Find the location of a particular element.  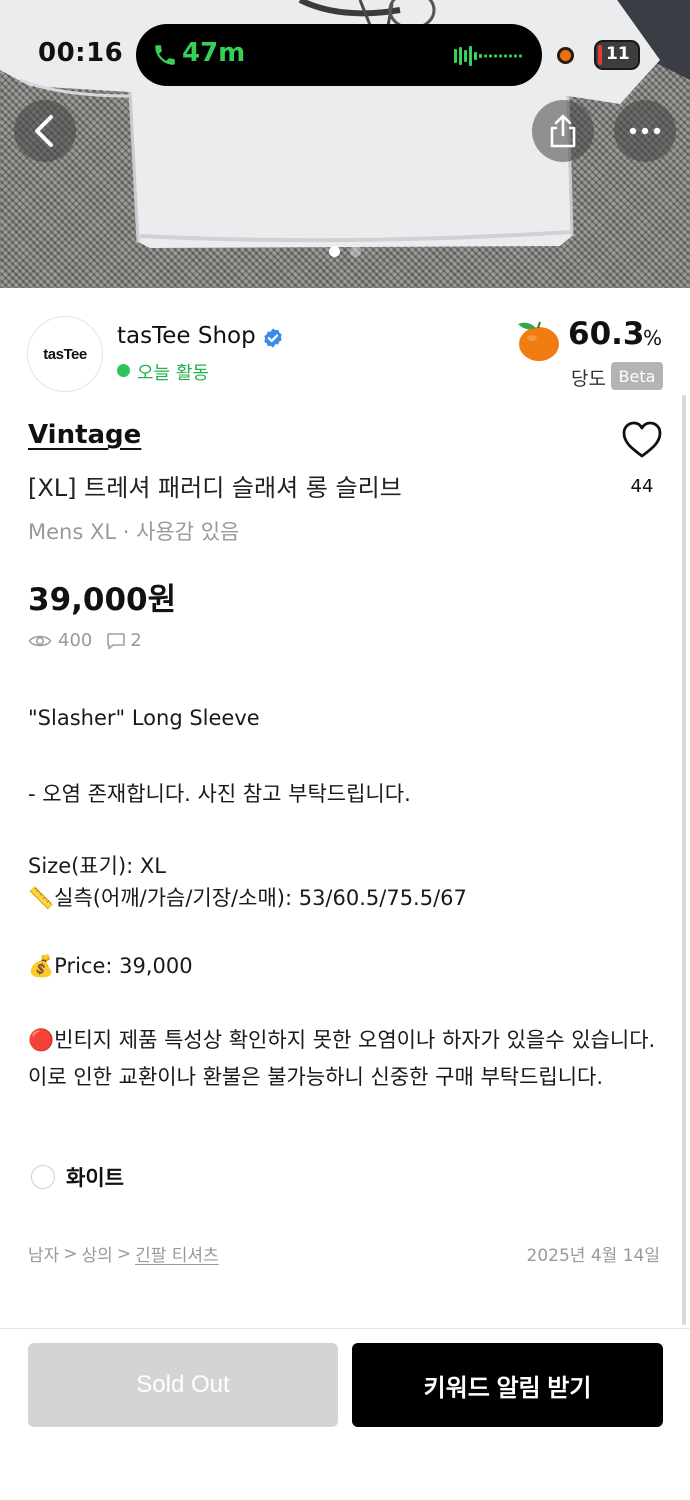

sweetness-unit: % is located at coordinates (653, 338).